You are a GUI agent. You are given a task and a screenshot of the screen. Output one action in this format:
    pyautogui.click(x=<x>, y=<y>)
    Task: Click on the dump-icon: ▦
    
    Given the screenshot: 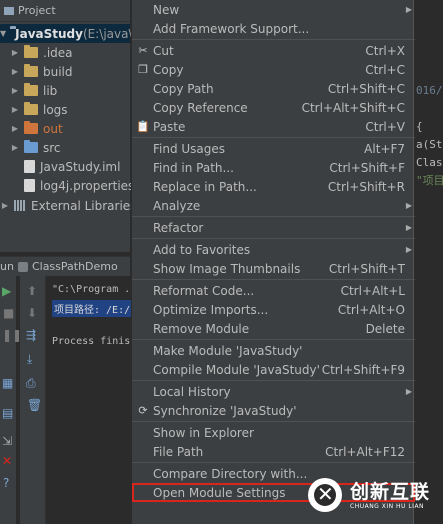 What is the action you would take?
    pyautogui.click(x=7, y=383)
    